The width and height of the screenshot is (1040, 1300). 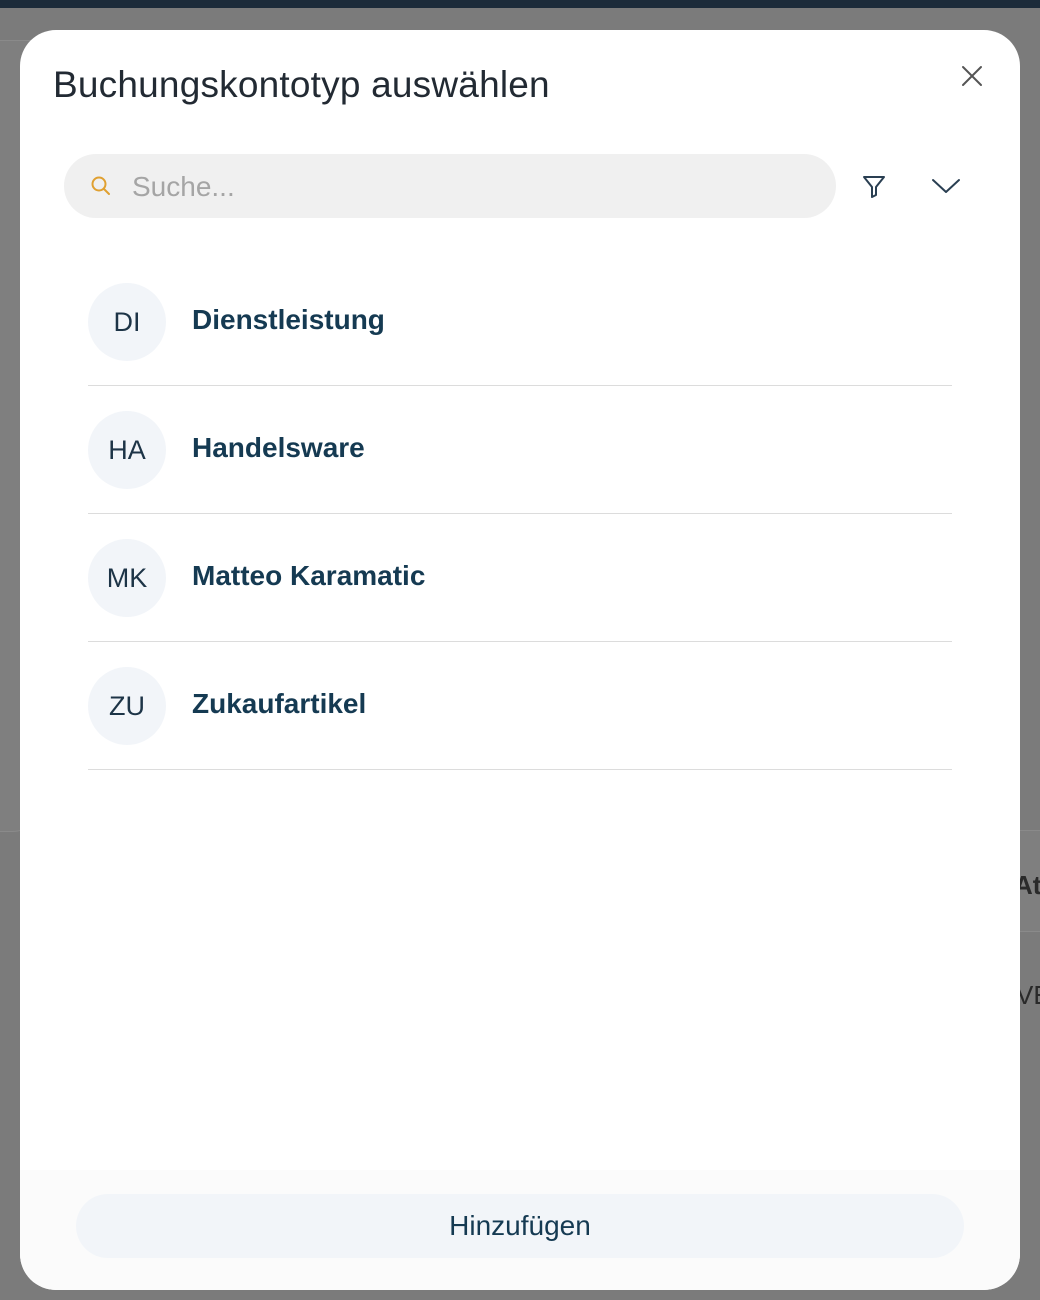 What do you see at coordinates (309, 575) in the screenshot?
I see `list-item-label: Matteo Karamatic` at bounding box center [309, 575].